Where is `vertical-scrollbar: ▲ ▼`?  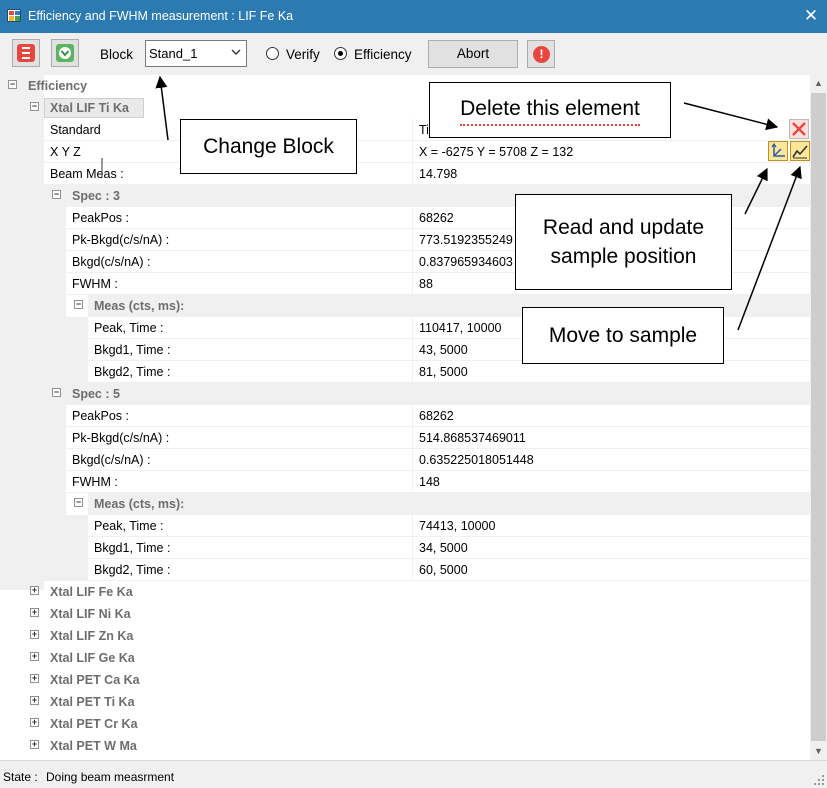 vertical-scrollbar: ▲ ▼ is located at coordinates (818, 417).